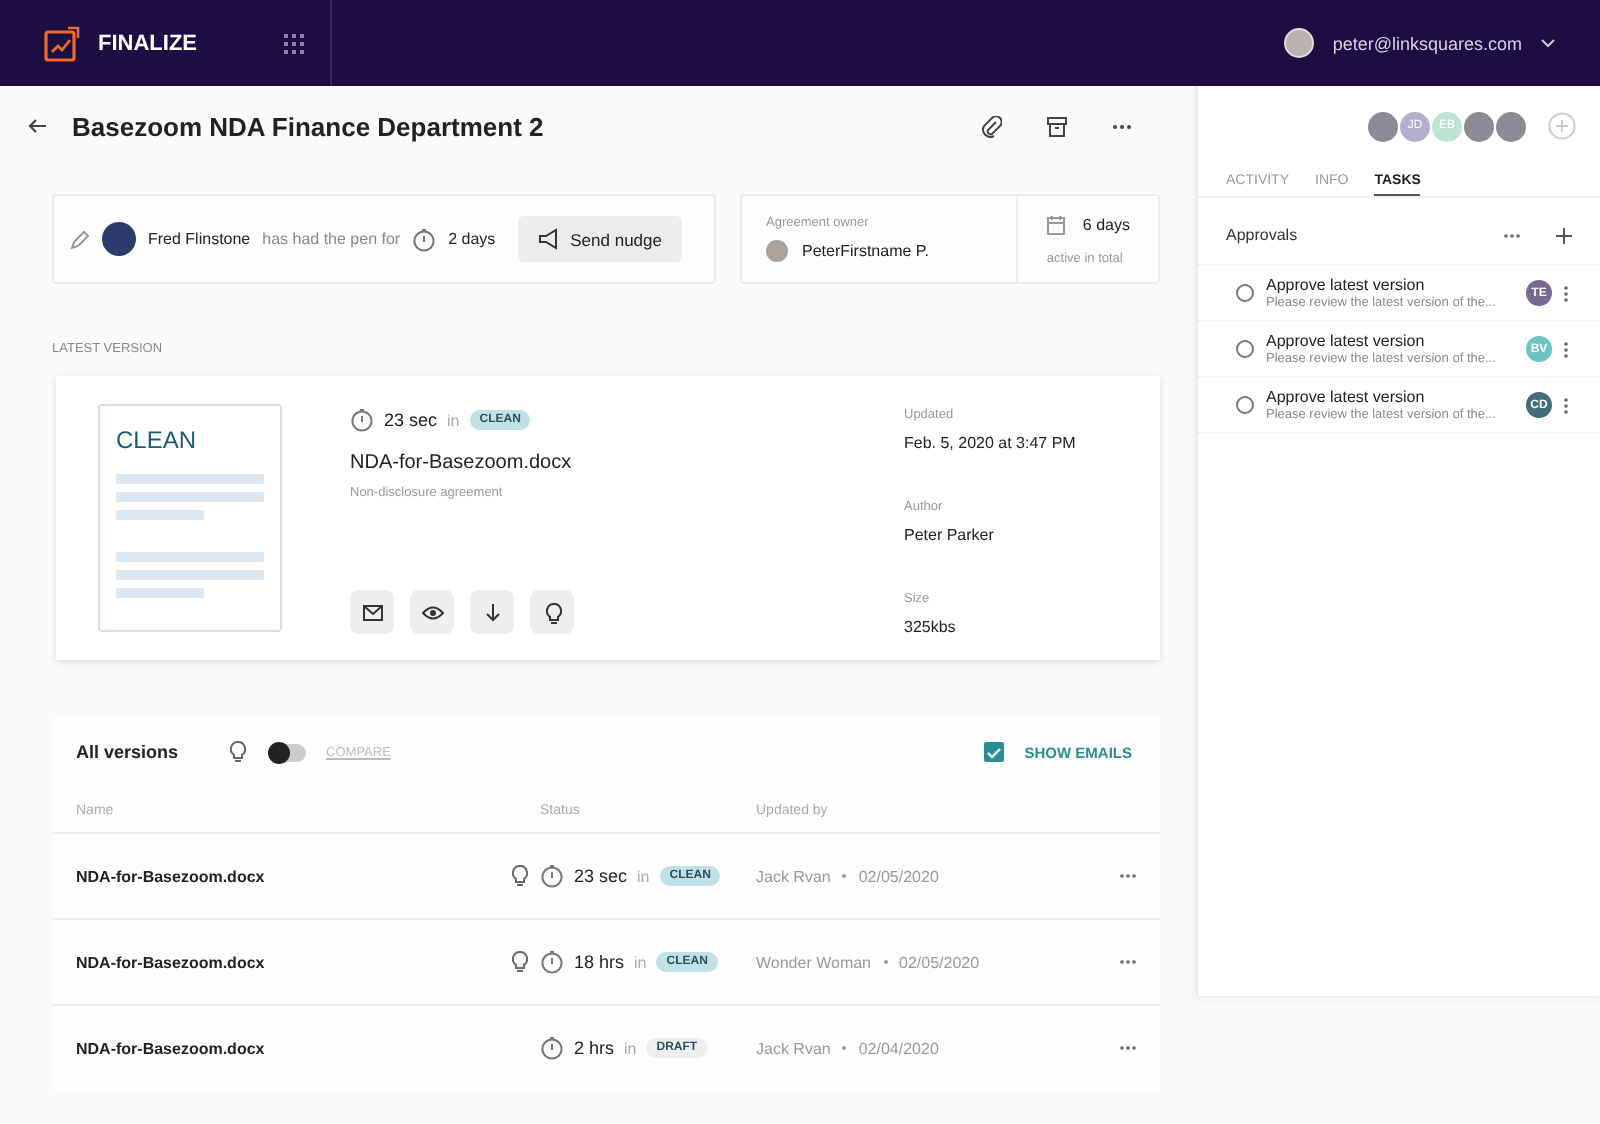 This screenshot has width=1600, height=1124. I want to click on duration-text: 18 hrs, so click(599, 962).